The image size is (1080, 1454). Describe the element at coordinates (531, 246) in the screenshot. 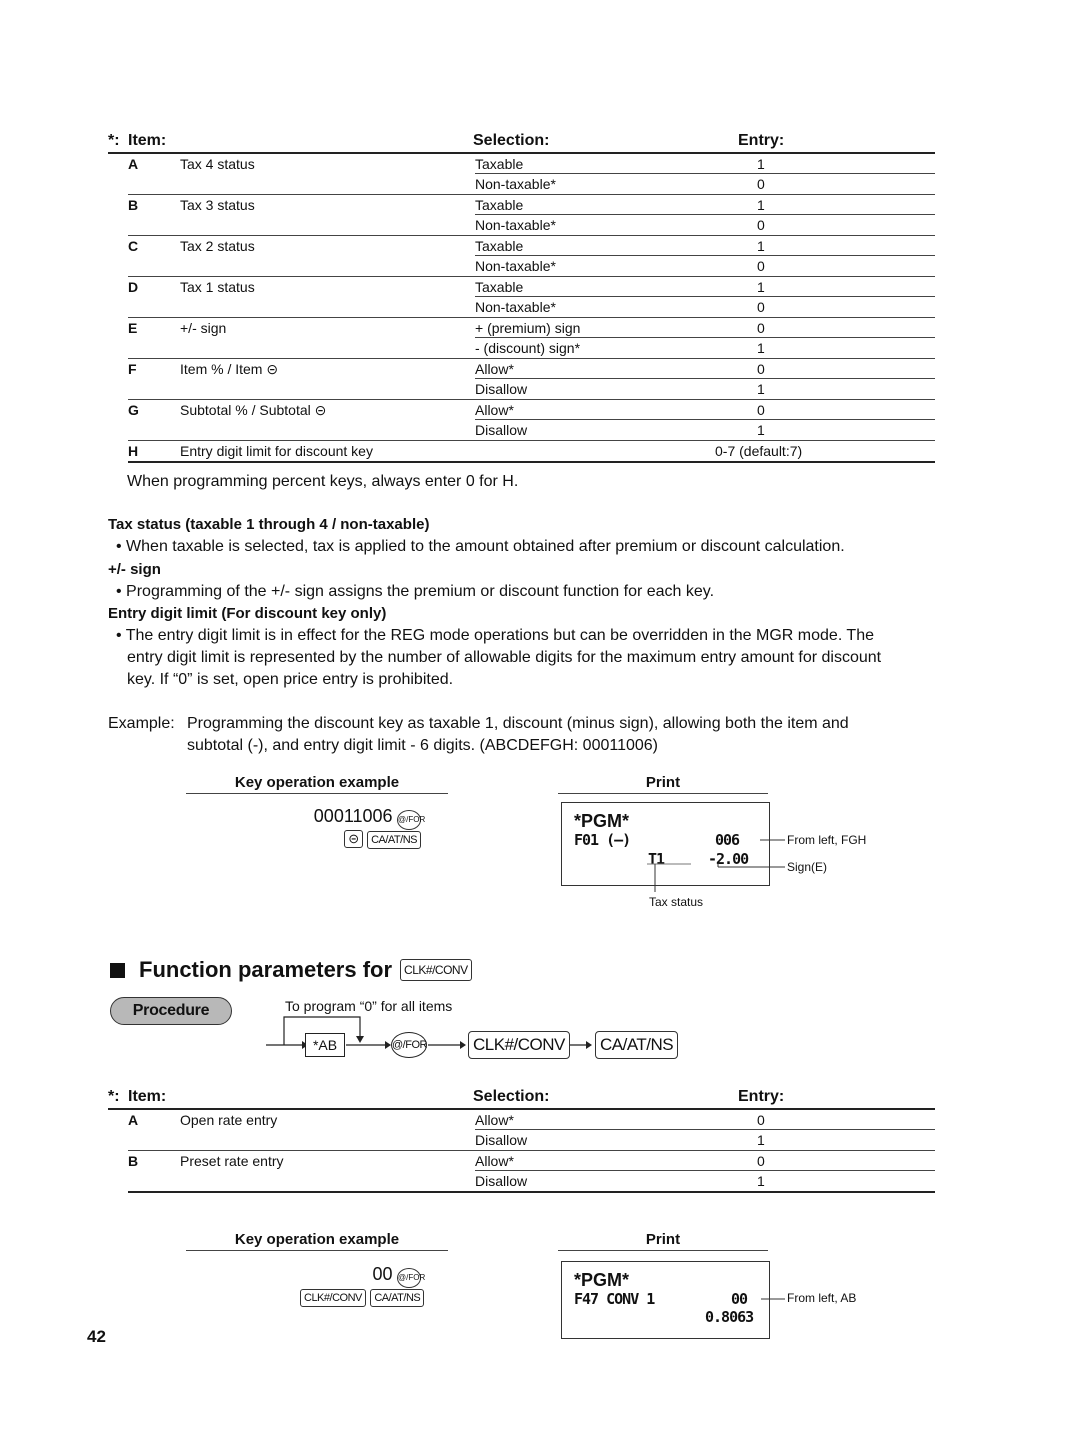

I see `option-row: C Tax 2 status Taxable 1` at that location.